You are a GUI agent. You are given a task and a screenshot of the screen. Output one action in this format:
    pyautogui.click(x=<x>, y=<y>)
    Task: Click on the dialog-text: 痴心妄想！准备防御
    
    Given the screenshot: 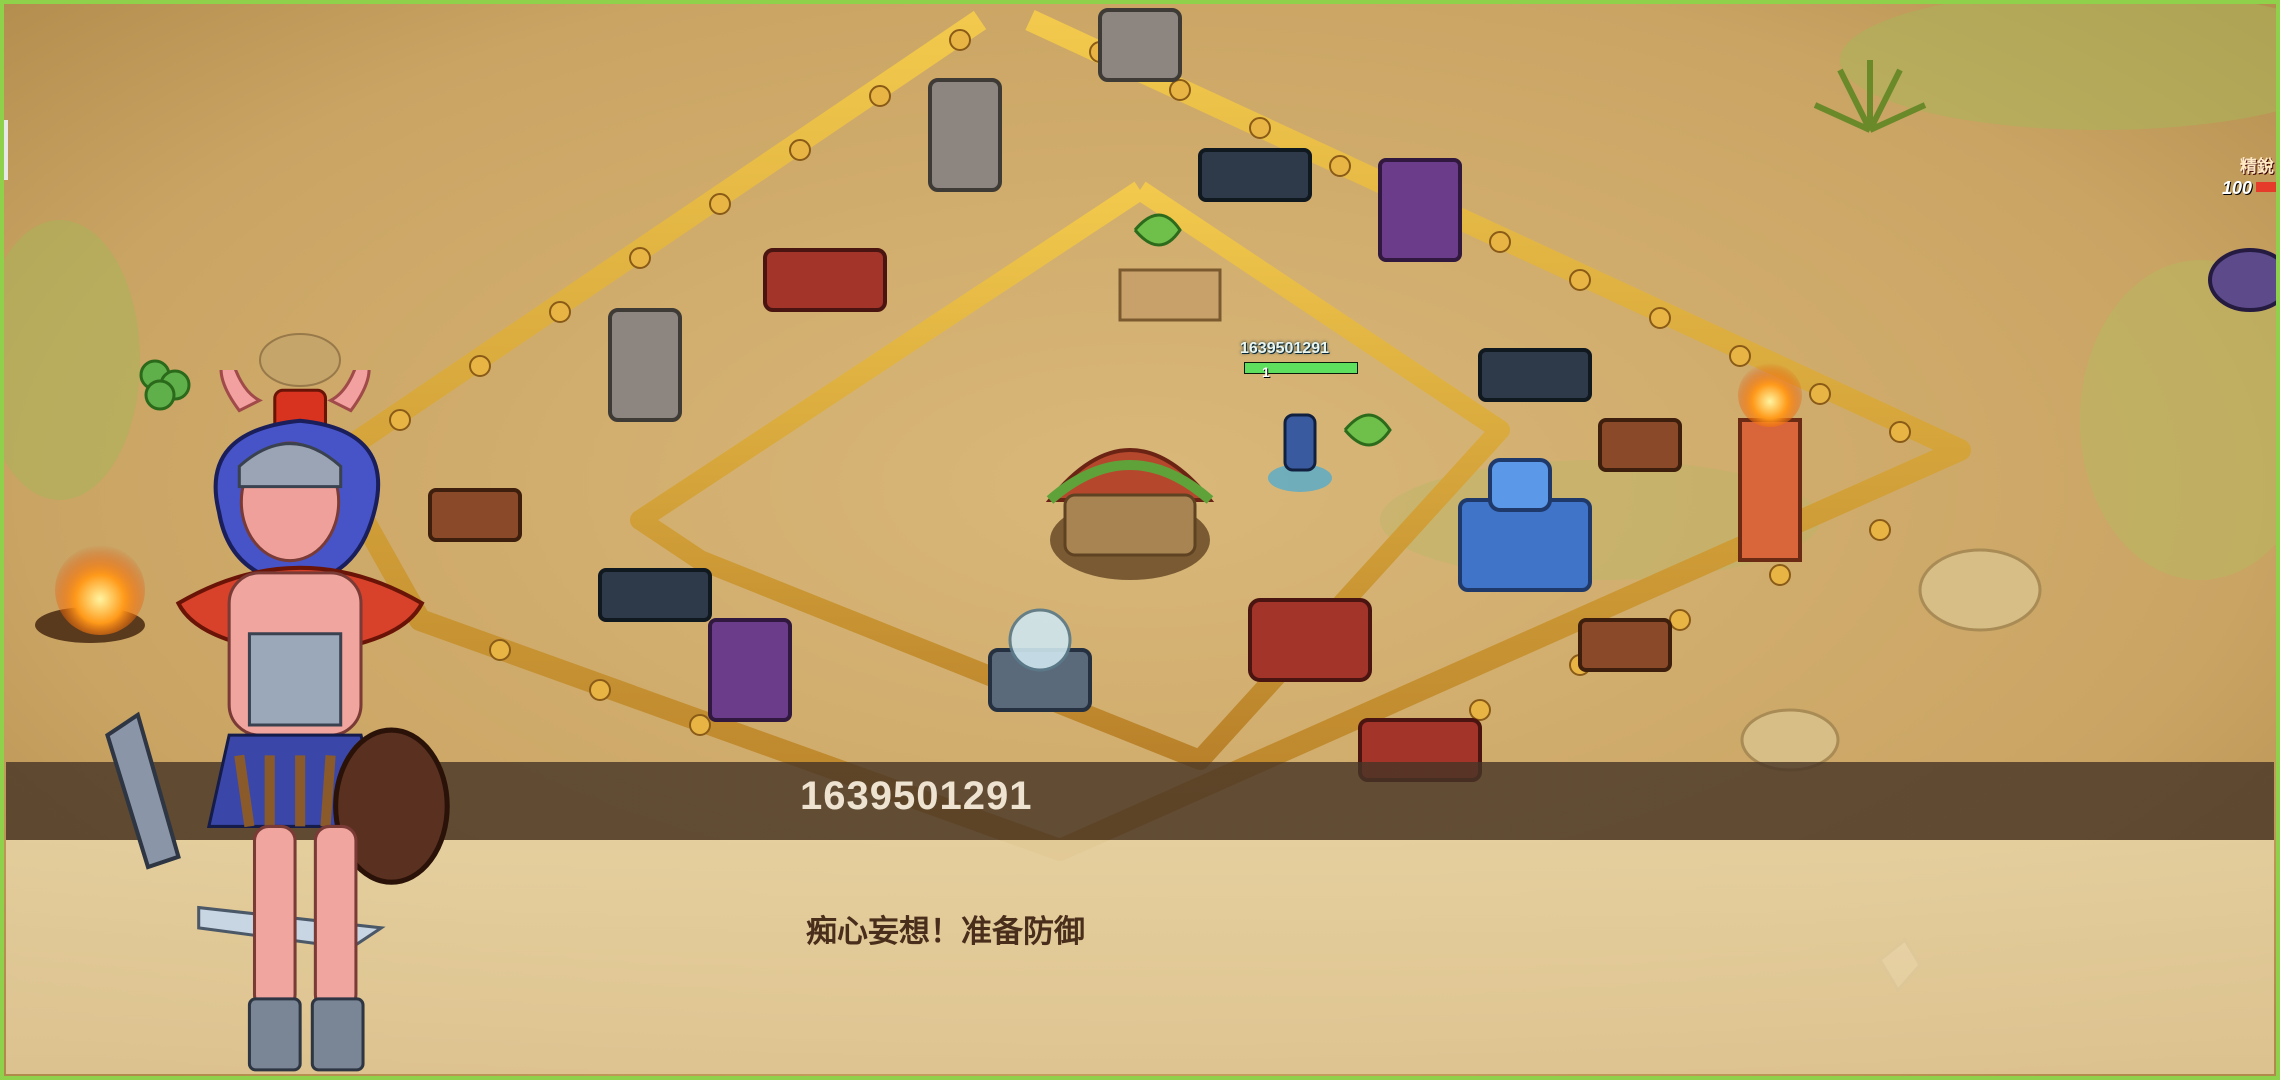 What is the action you would take?
    pyautogui.click(x=945, y=931)
    